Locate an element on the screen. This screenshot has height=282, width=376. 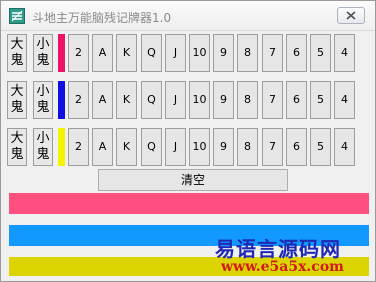
window-title: 斗地主万能脑残记牌器1.0 is located at coordinates (102, 18).